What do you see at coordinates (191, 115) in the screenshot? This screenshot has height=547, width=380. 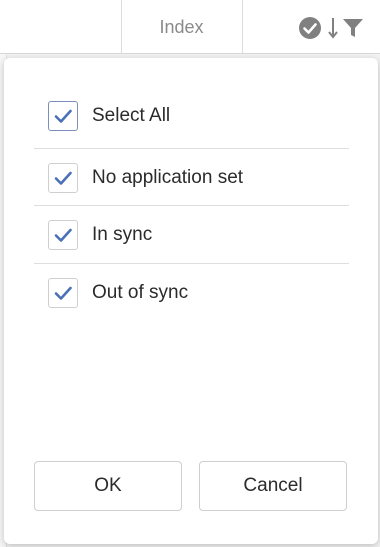 I see `option-select-all: Select All` at bounding box center [191, 115].